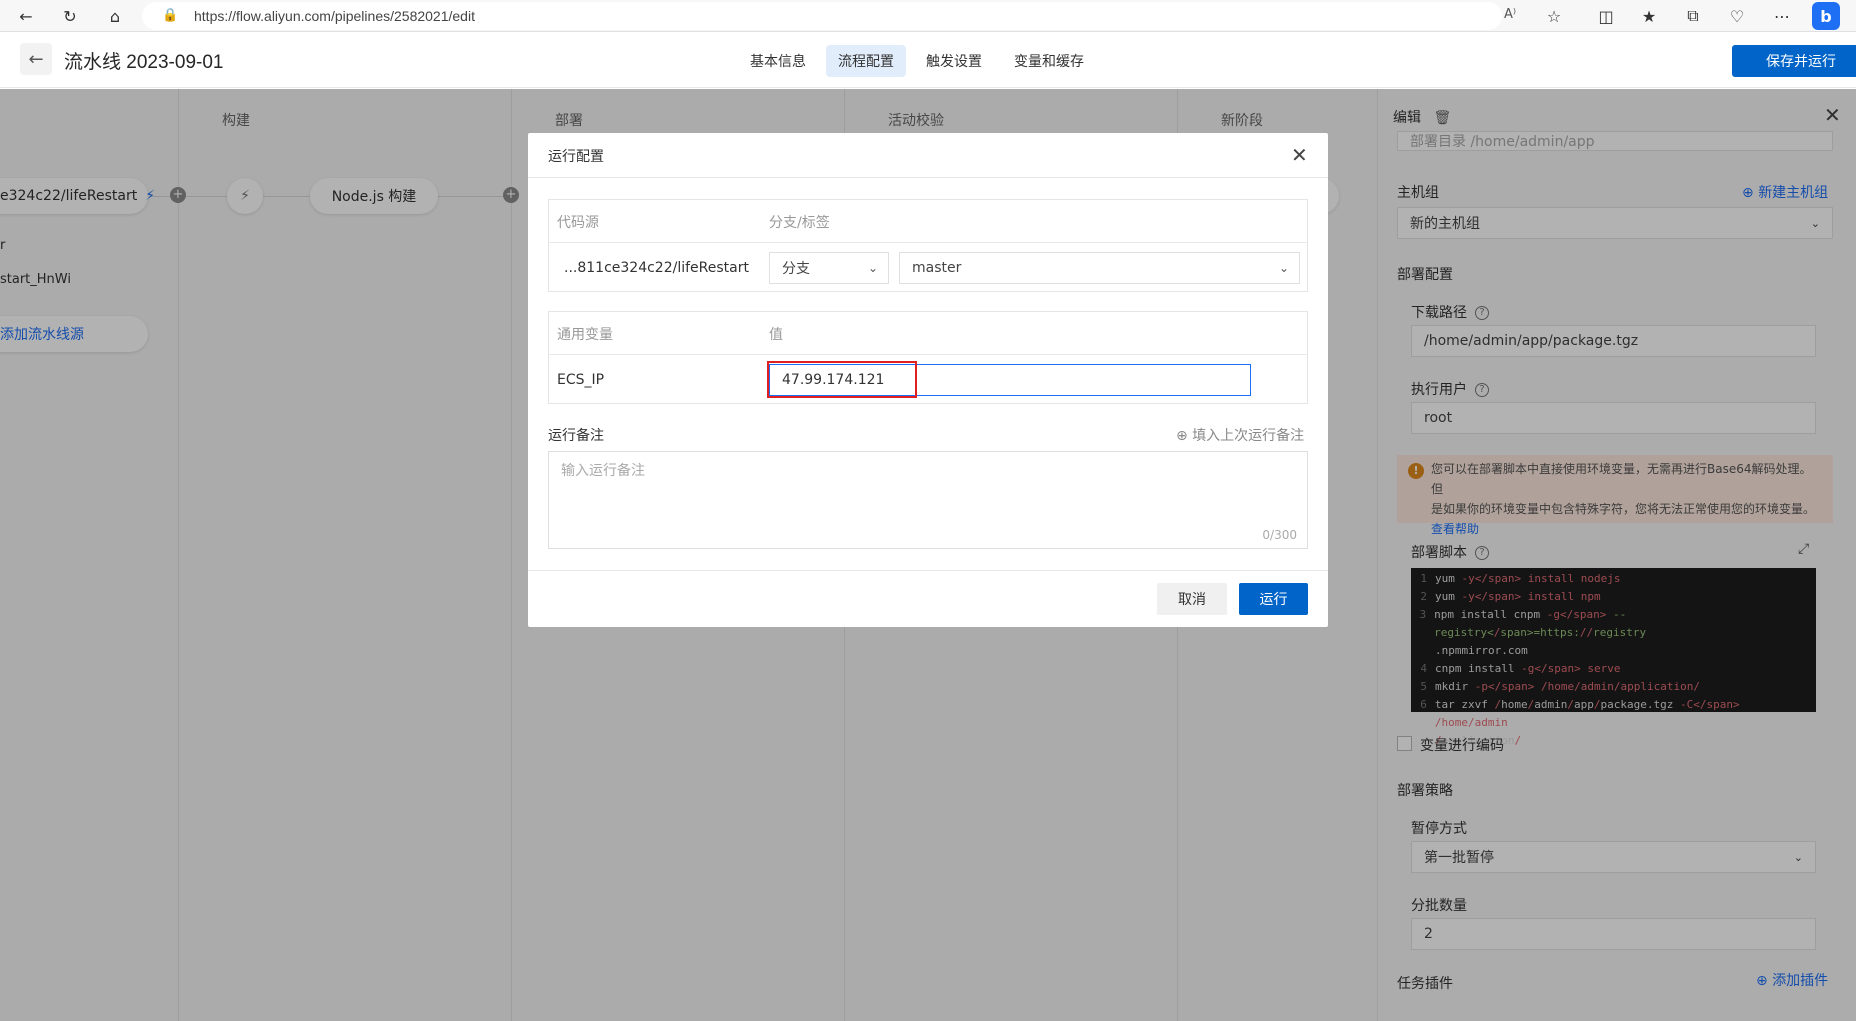  What do you see at coordinates (1693, 16) in the screenshot?
I see `collections-icon: ⧉` at bounding box center [1693, 16].